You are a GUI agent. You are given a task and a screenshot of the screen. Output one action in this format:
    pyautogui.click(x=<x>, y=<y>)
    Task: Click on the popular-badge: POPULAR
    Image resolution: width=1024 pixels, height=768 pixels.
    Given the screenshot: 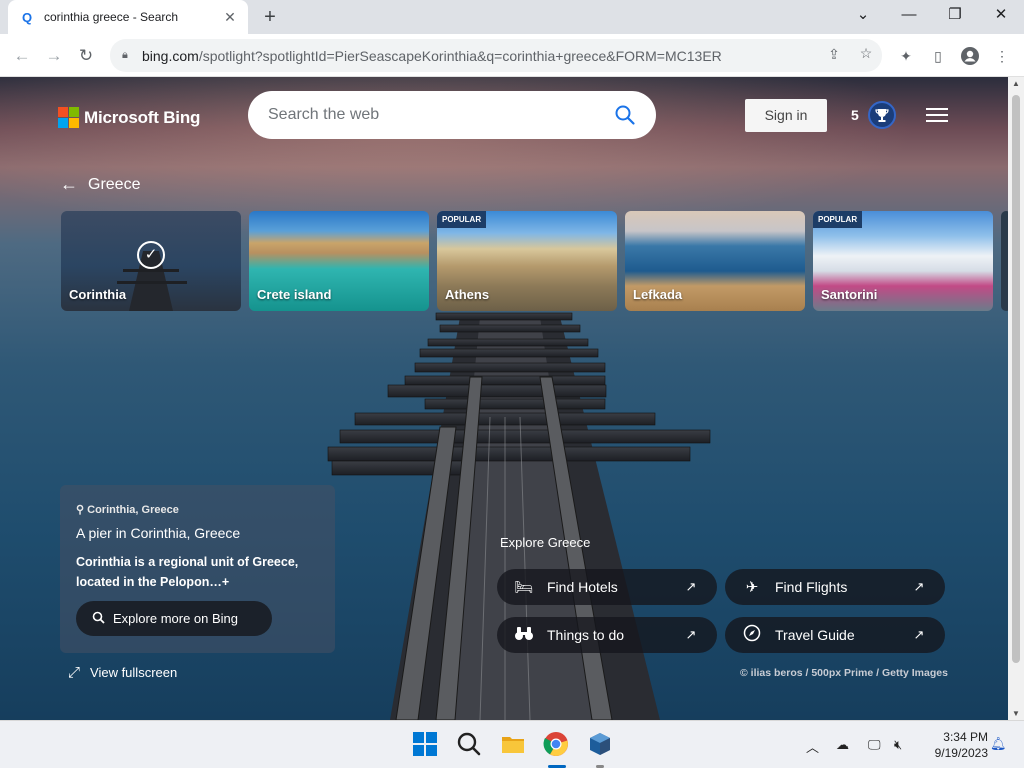 What is the action you would take?
    pyautogui.click(x=462, y=219)
    